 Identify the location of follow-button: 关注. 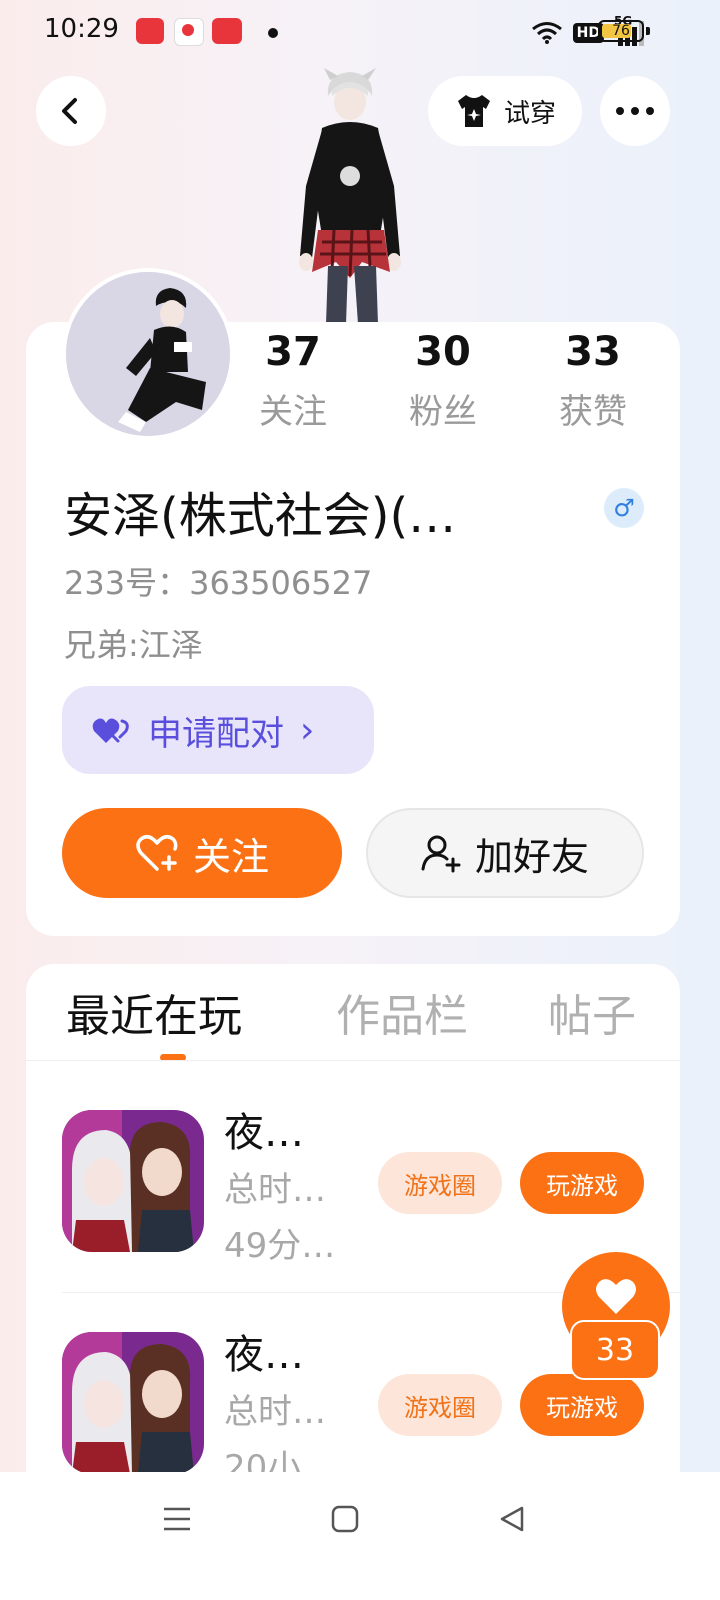
(202, 853).